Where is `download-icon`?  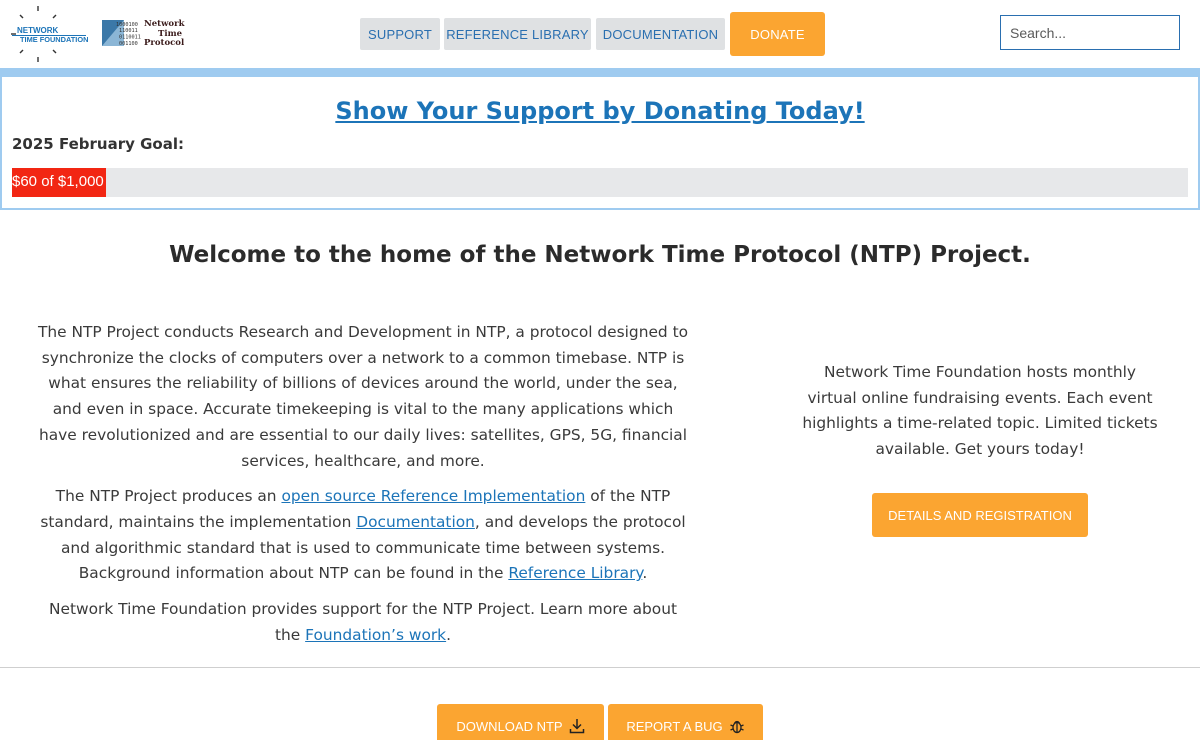 download-icon is located at coordinates (577, 726).